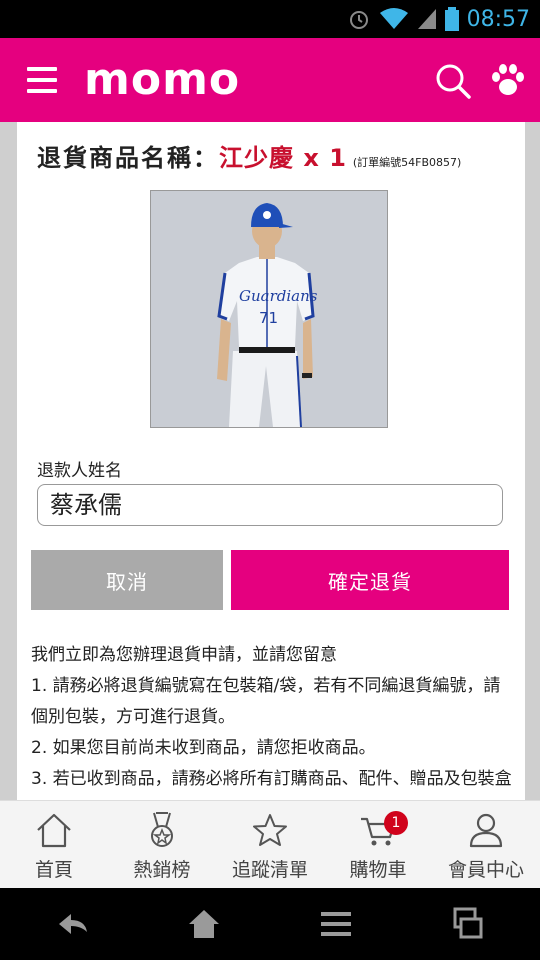  I want to click on wifi-icon, so click(393, 18).